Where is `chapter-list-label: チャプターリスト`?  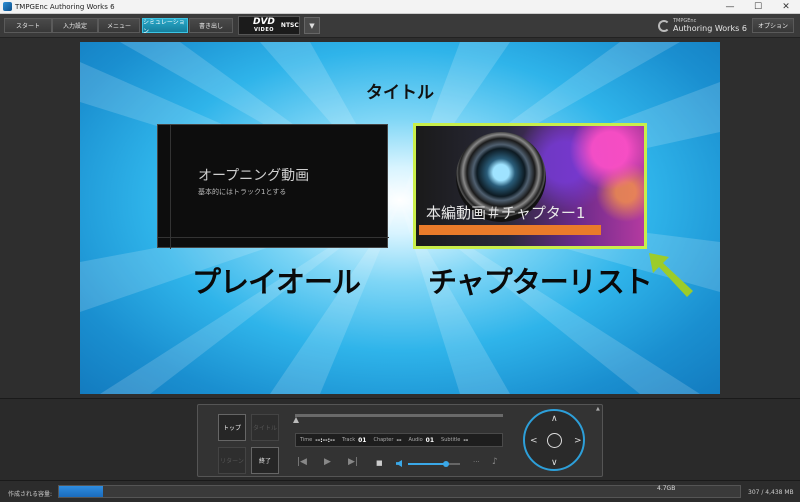 chapter-list-label: チャプターリスト is located at coordinates (540, 280).